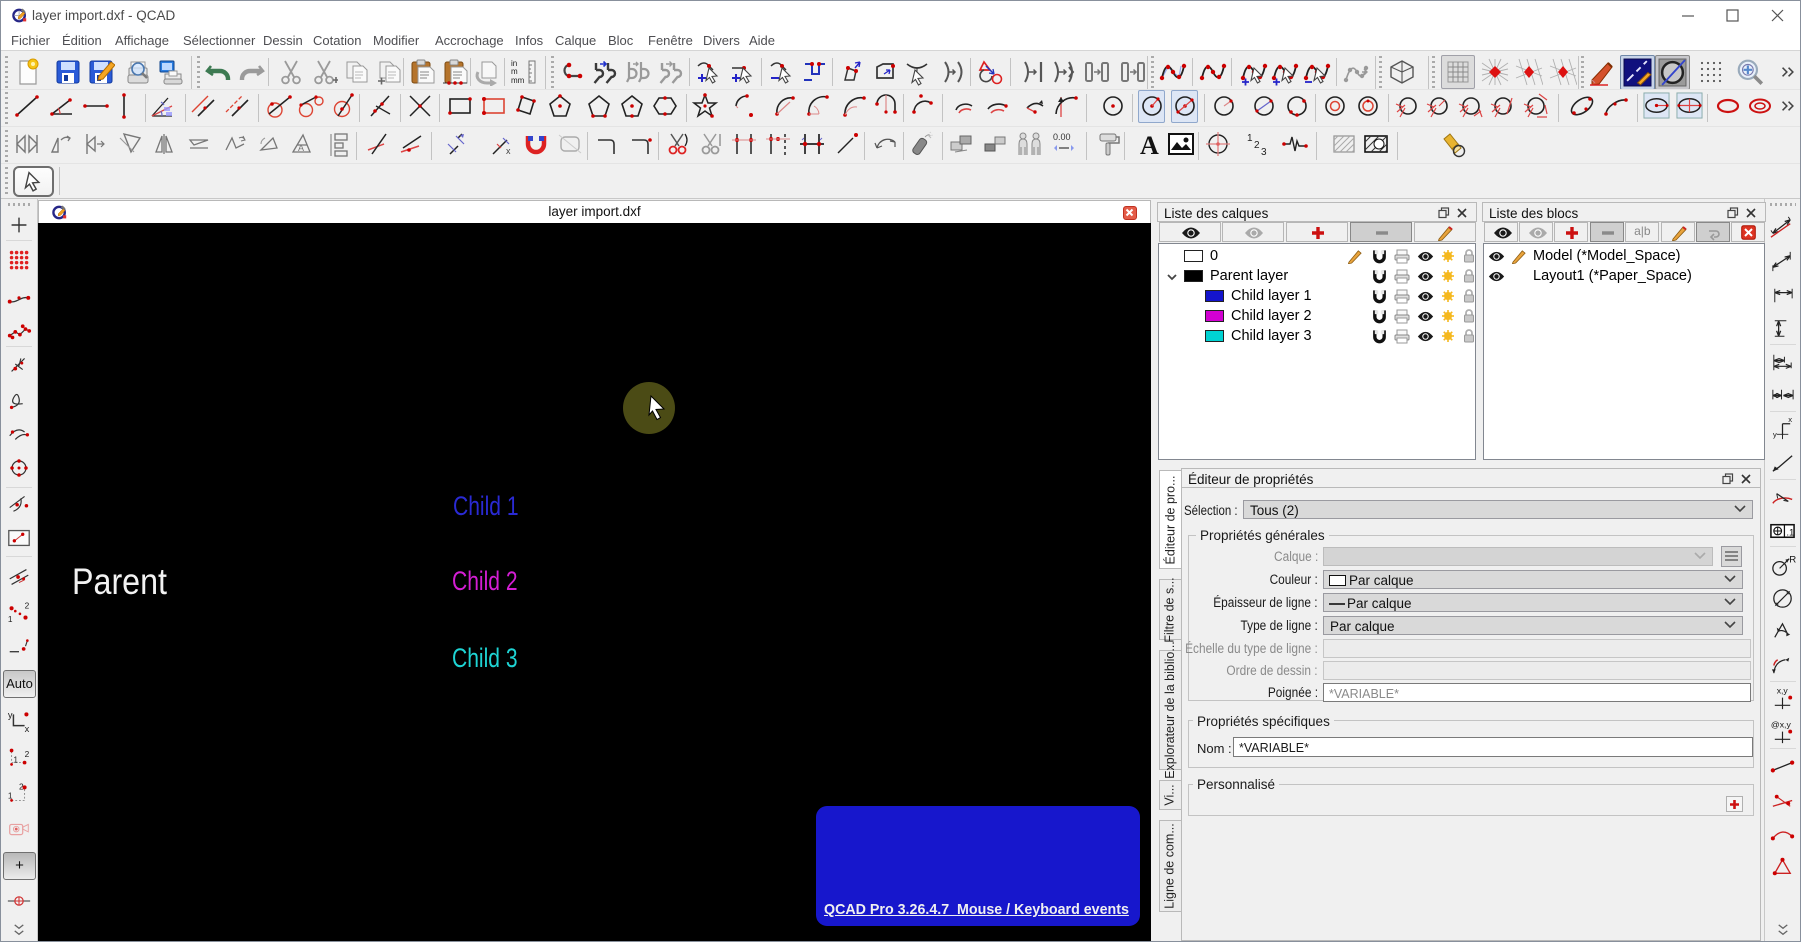 This screenshot has height=942, width=1801. I want to click on svg-text: .1, so click(1790, 532).